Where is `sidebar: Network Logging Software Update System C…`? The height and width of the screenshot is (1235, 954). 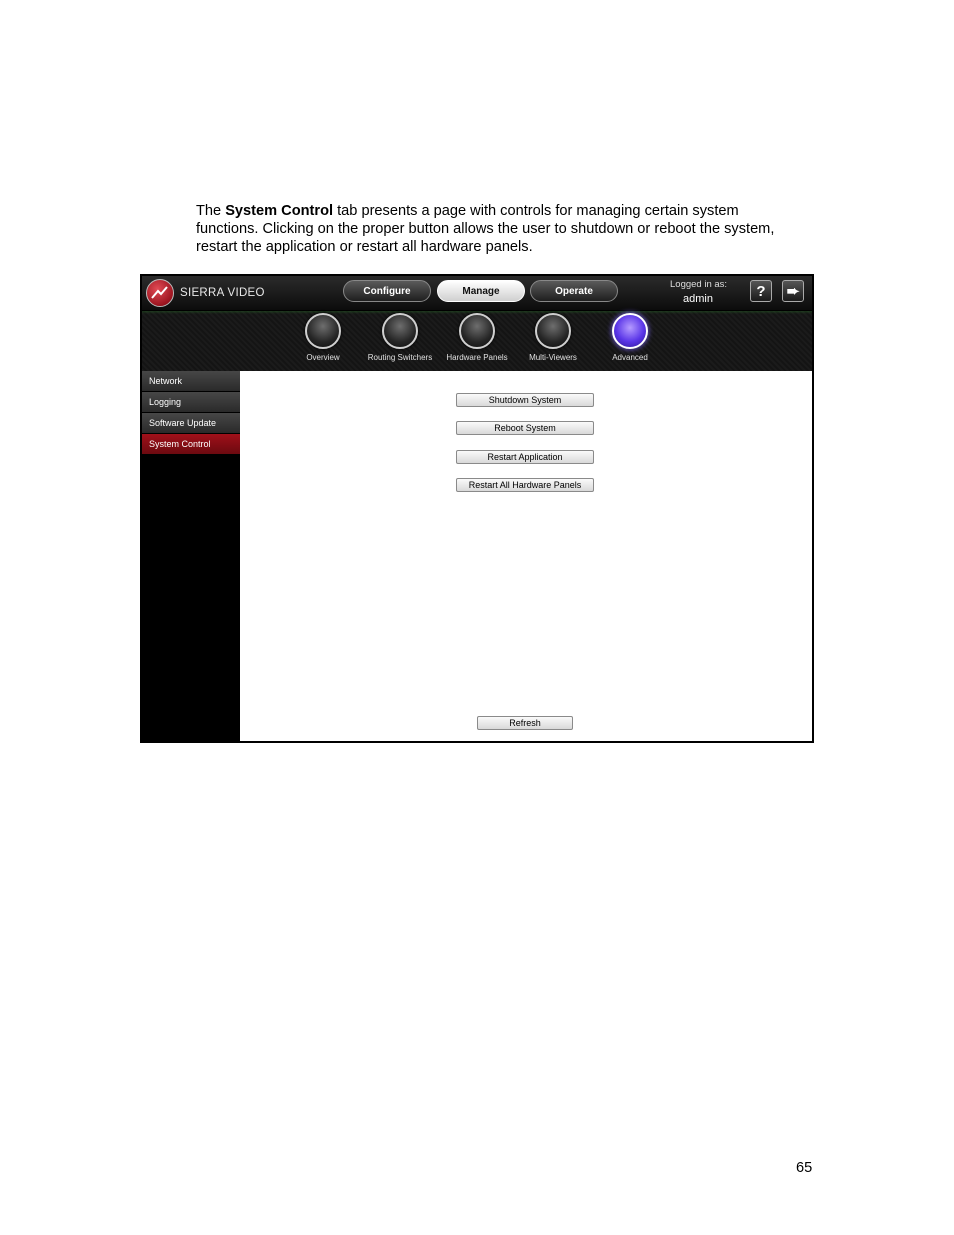 sidebar: Network Logging Software Update System C… is located at coordinates (191, 556).